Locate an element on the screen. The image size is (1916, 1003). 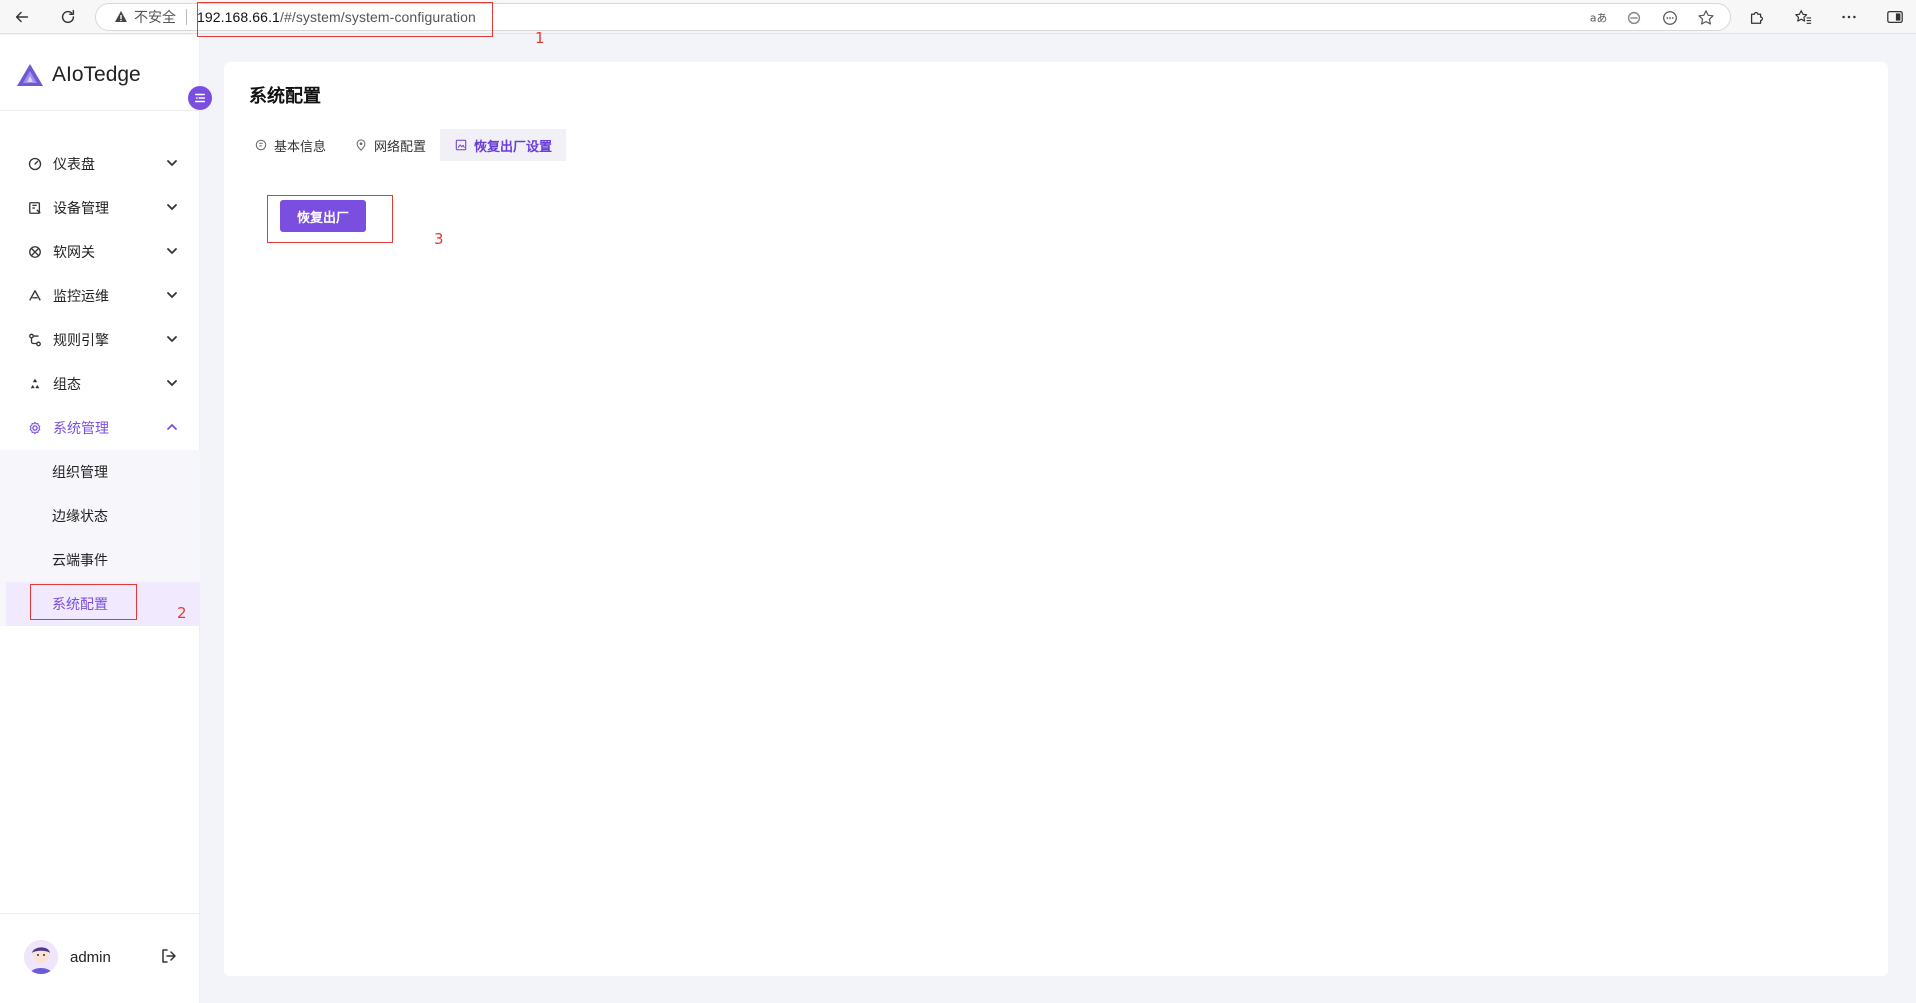
sidebar-item-monitoring: 监控运维 is located at coordinates (100, 296).